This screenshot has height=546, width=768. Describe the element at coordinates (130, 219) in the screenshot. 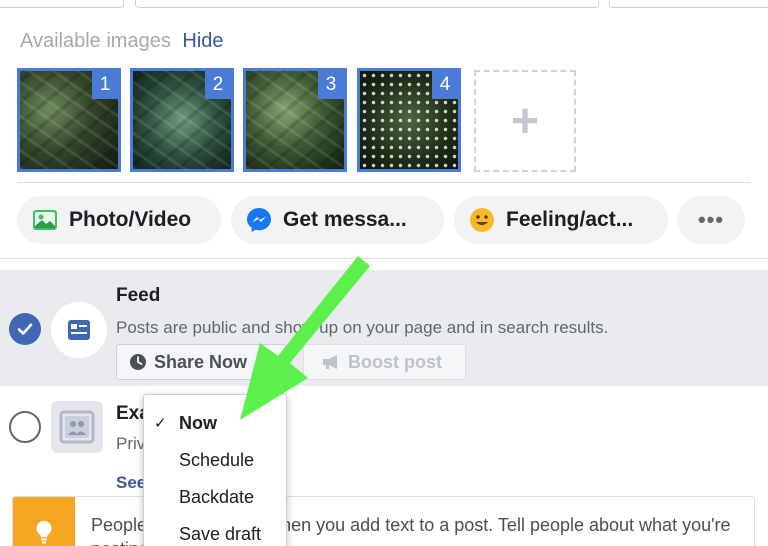

I see `photo-video-label: Photo/Video` at that location.